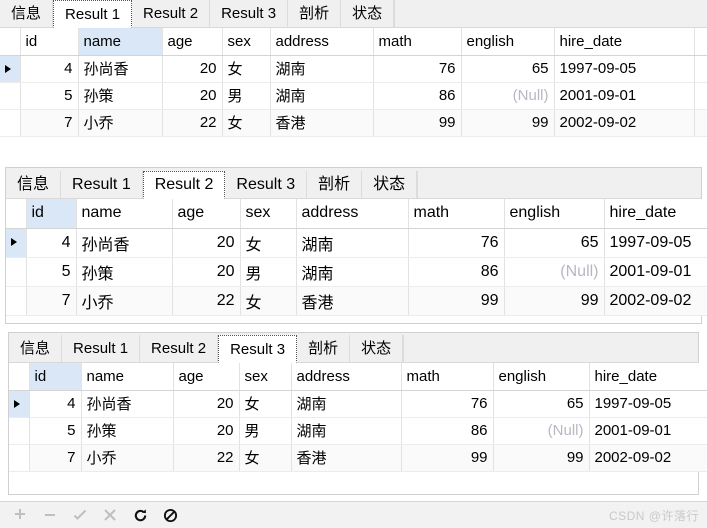  I want to click on cell-math: 76, so click(417, 69).